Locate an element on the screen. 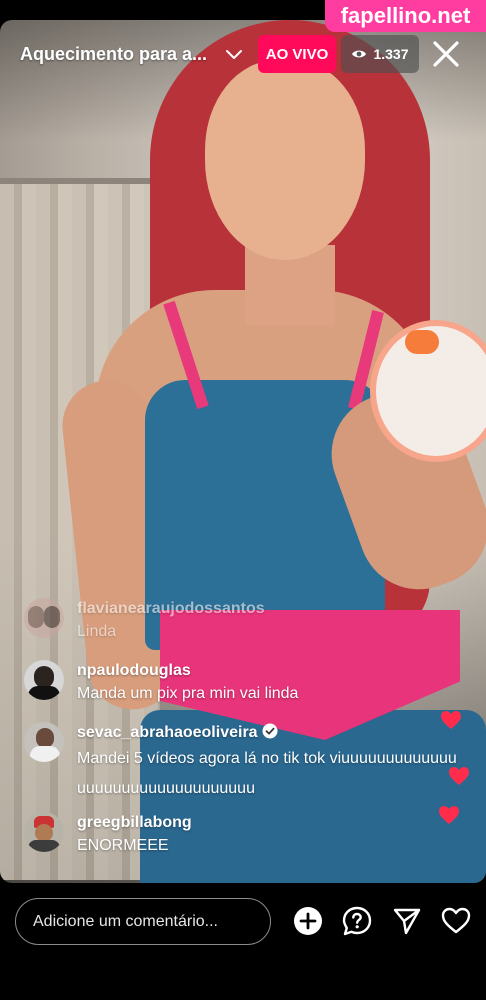  close-icon is located at coordinates (446, 54).